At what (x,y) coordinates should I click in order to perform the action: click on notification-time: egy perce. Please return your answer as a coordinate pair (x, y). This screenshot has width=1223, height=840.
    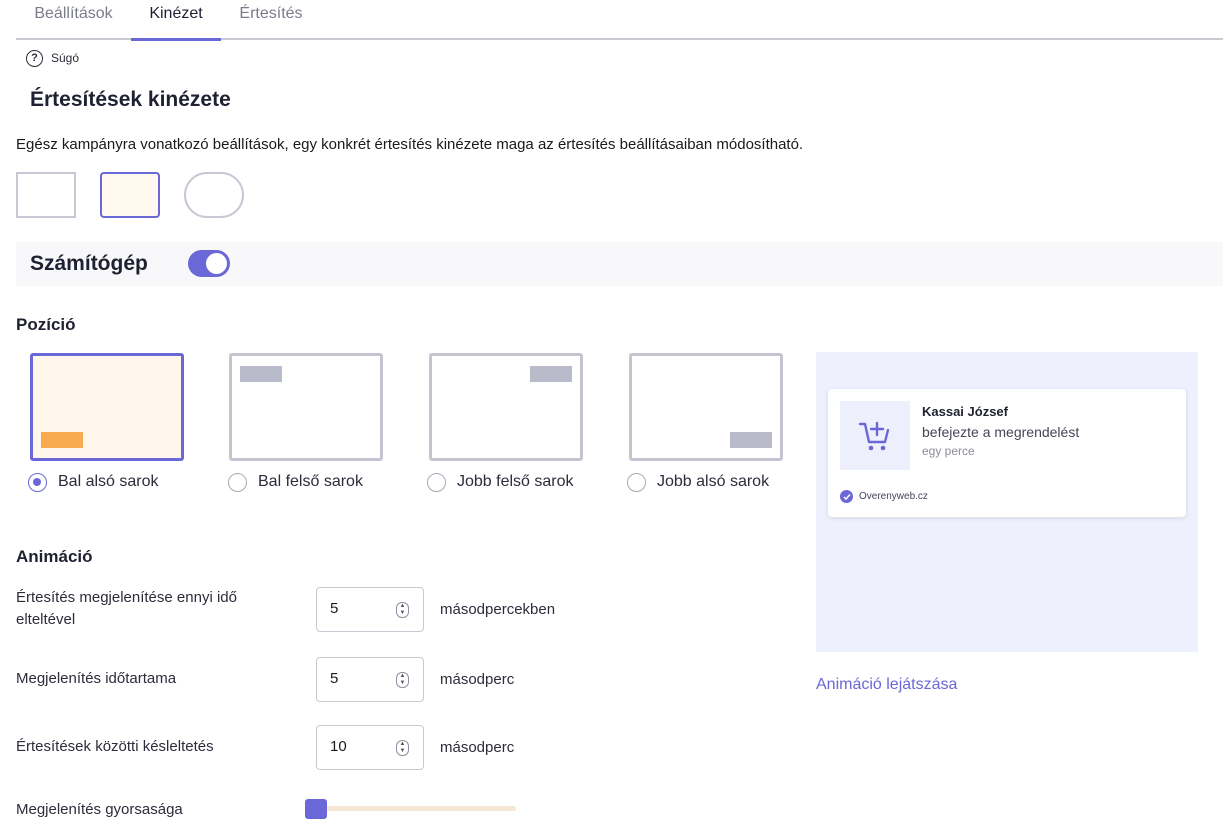
    Looking at the image, I should click on (948, 451).